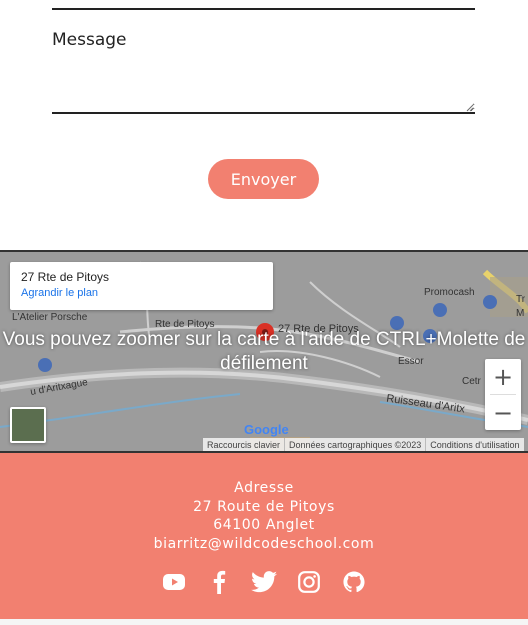 Image resolution: width=528 pixels, height=625 pixels. Describe the element at coordinates (263, 85) in the screenshot. I see `message-field` at that location.